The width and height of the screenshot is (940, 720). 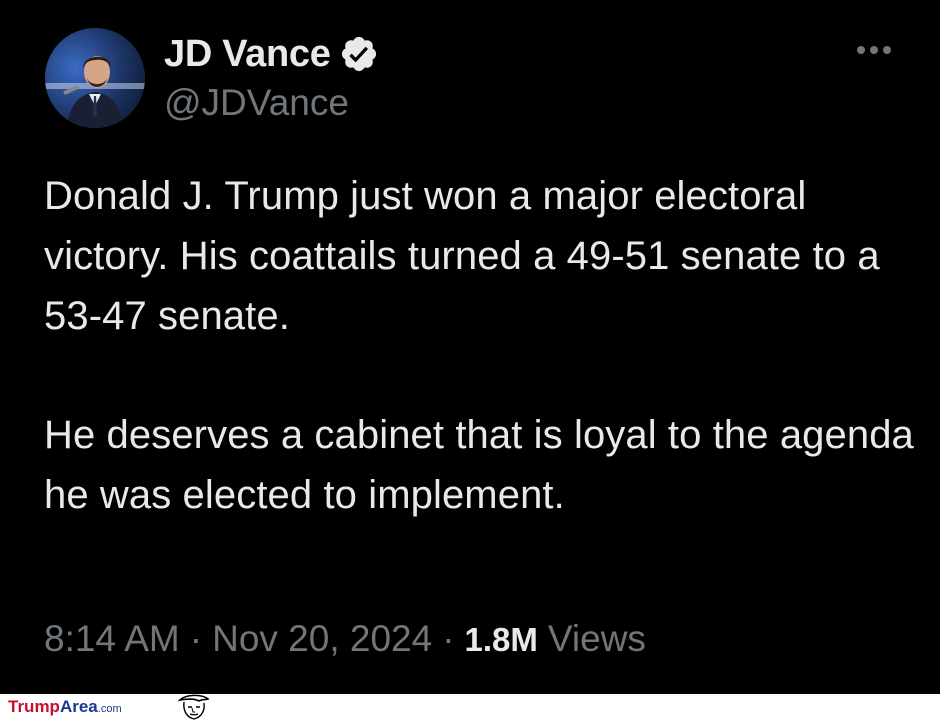 What do you see at coordinates (322, 639) in the screenshot?
I see `tweet-date: Nov 20, 2024` at bounding box center [322, 639].